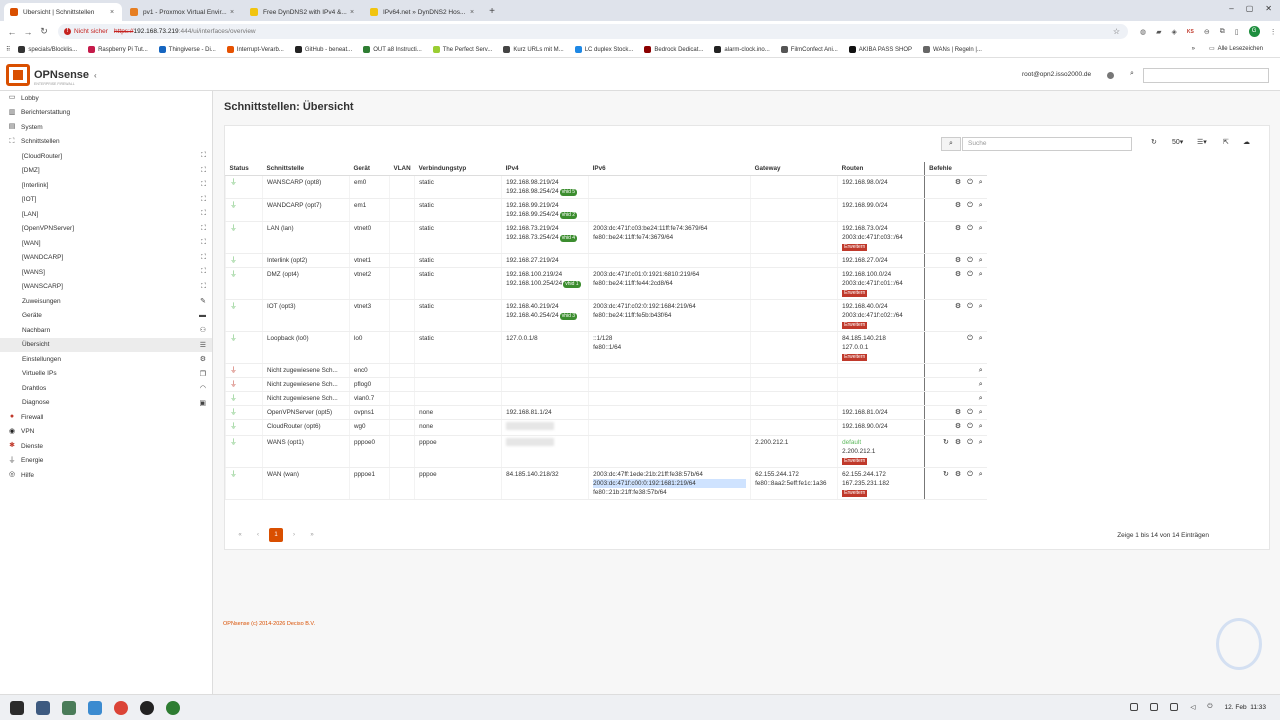 This screenshot has width=1280, height=720. I want to click on sidebar-item-cloudrouter: [CloudRouter] ⛶, so click(106, 156).